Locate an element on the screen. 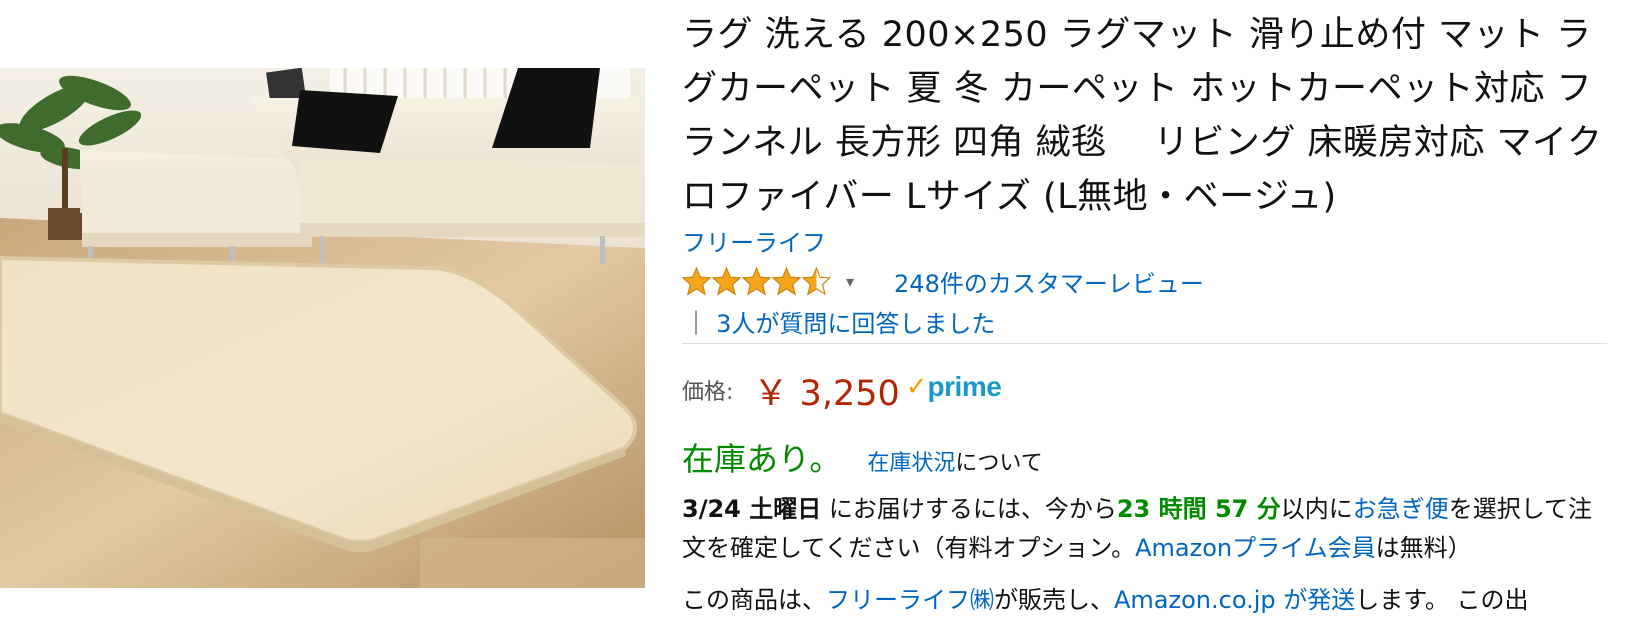  delivery-text: にお届けするには、今から is located at coordinates (969, 509).